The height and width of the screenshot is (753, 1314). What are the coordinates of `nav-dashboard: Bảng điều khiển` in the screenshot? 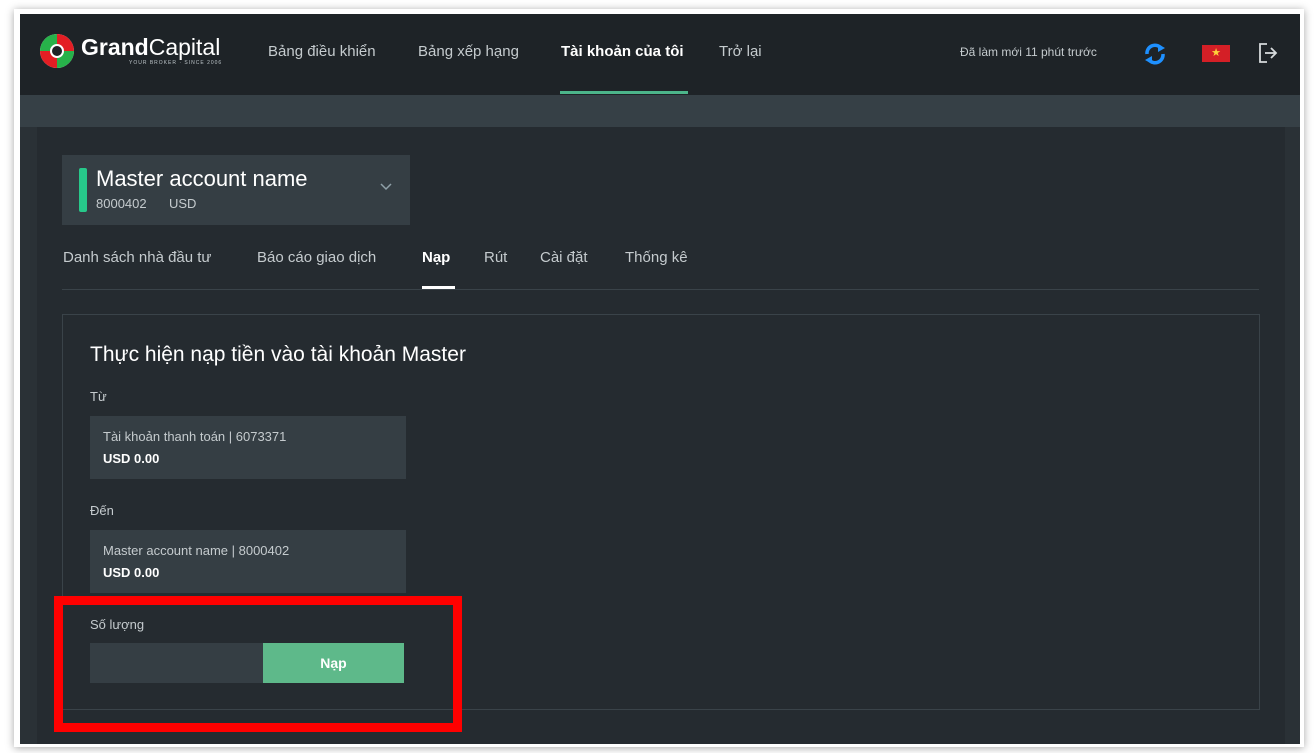 It's located at (322, 51).